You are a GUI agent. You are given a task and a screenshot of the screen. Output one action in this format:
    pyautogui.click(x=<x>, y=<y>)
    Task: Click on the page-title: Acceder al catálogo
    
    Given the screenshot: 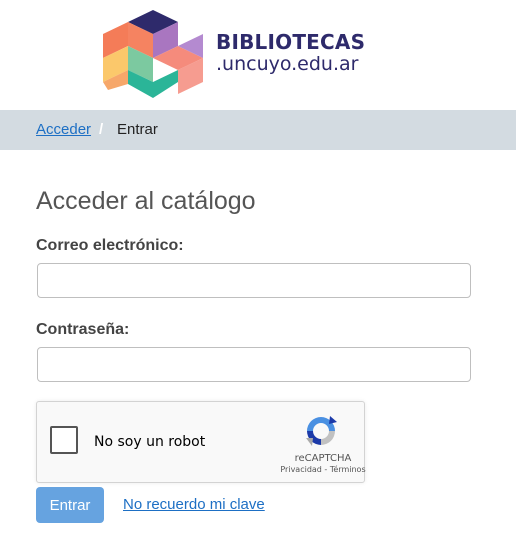 What is the action you would take?
    pyautogui.click(x=146, y=201)
    